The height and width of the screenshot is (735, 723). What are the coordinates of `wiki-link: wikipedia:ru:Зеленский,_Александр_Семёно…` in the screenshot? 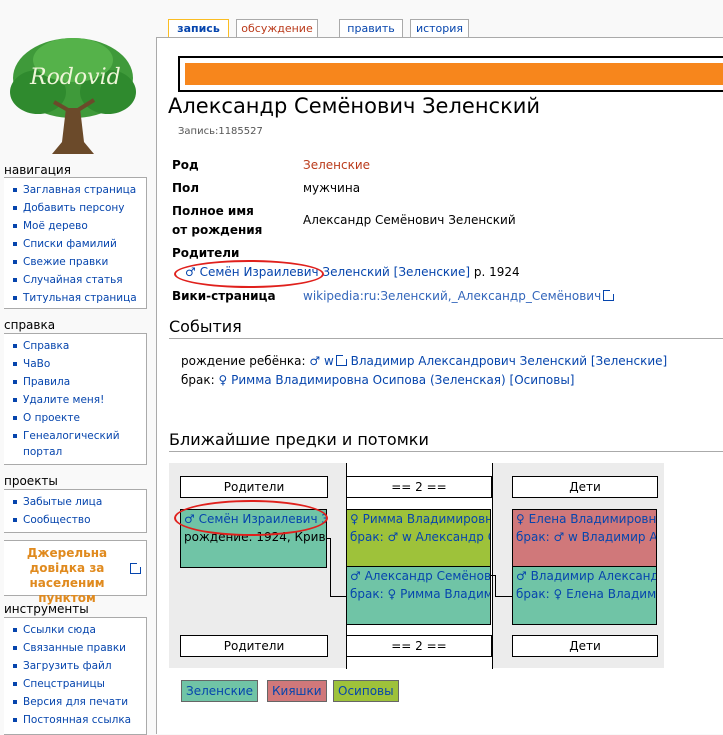 It's located at (452, 296).